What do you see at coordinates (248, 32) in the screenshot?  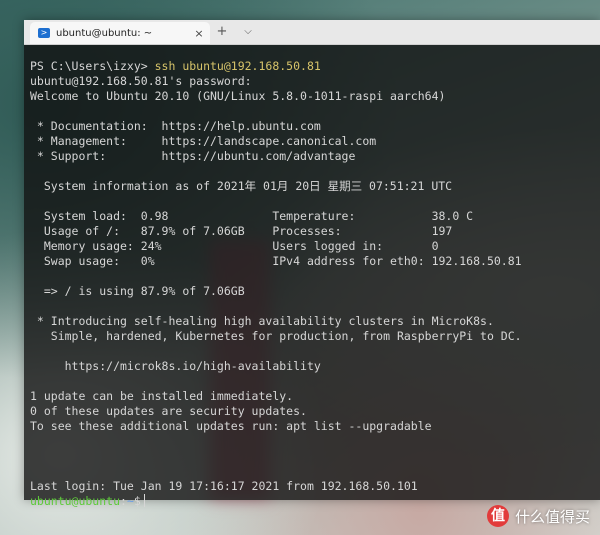 I see `tab-dropdown-button: ⌵` at bounding box center [248, 32].